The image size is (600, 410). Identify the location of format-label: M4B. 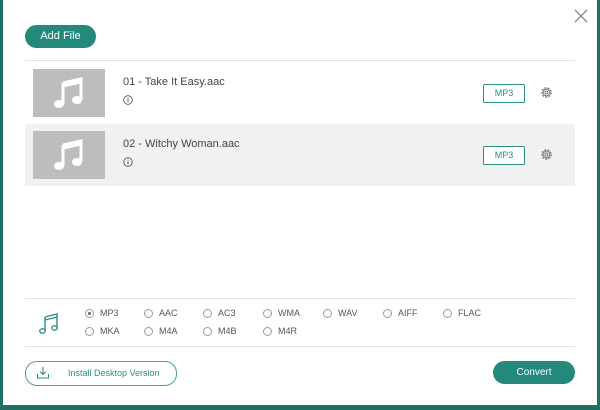
(227, 331).